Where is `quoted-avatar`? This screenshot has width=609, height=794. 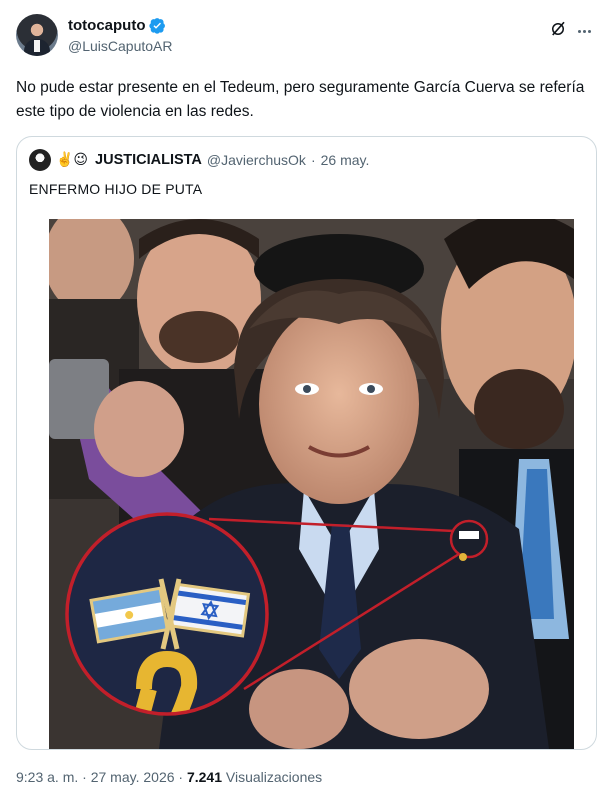
quoted-avatar is located at coordinates (40, 160).